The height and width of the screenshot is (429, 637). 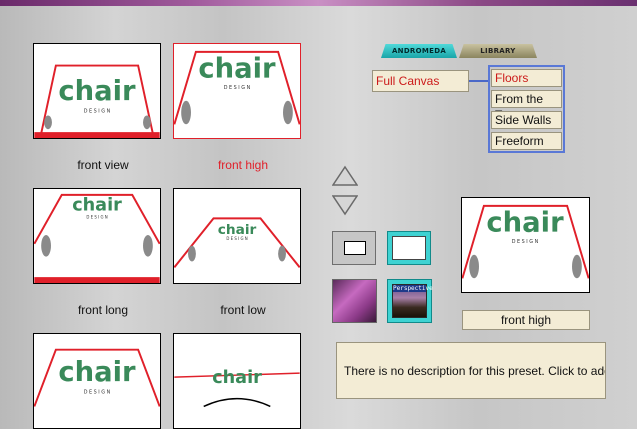 I want to click on preset-thumb-6: chair, so click(x=237, y=381).